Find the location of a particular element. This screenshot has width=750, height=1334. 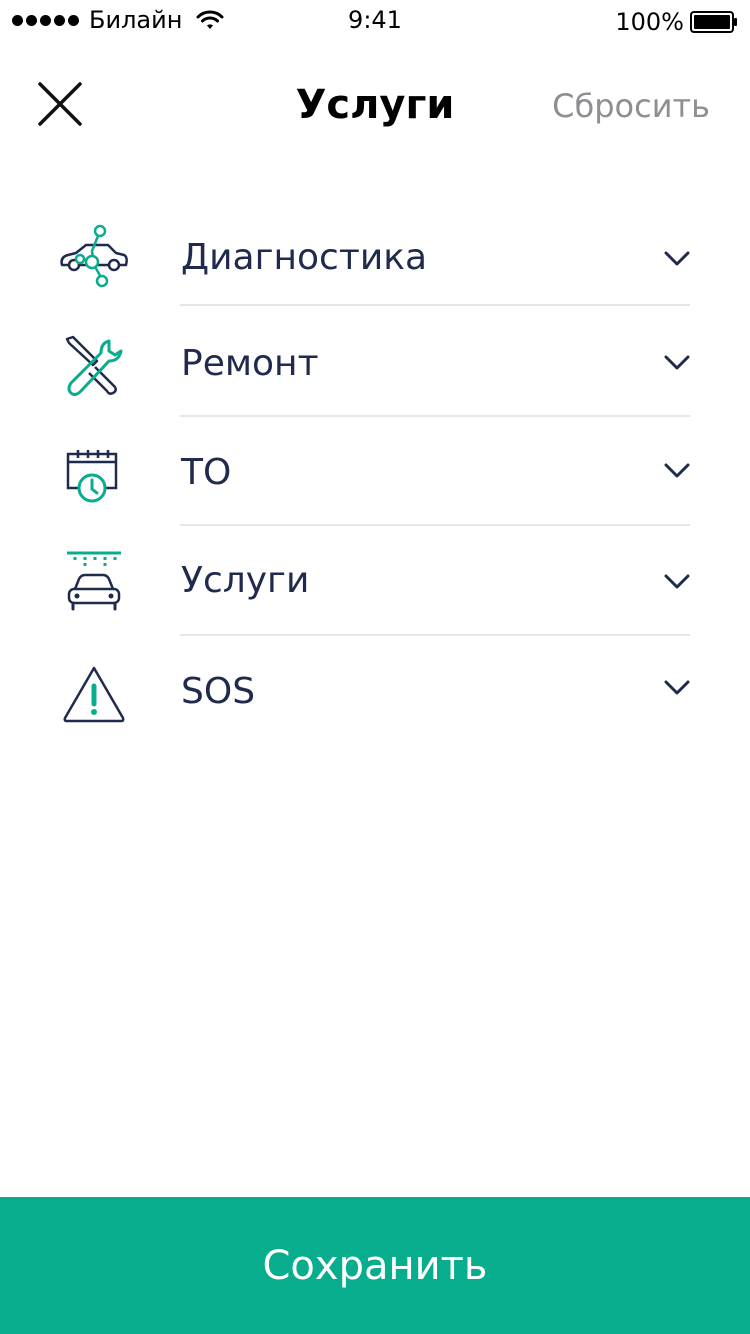

service-row-services: Услуги is located at coordinates (375, 583).